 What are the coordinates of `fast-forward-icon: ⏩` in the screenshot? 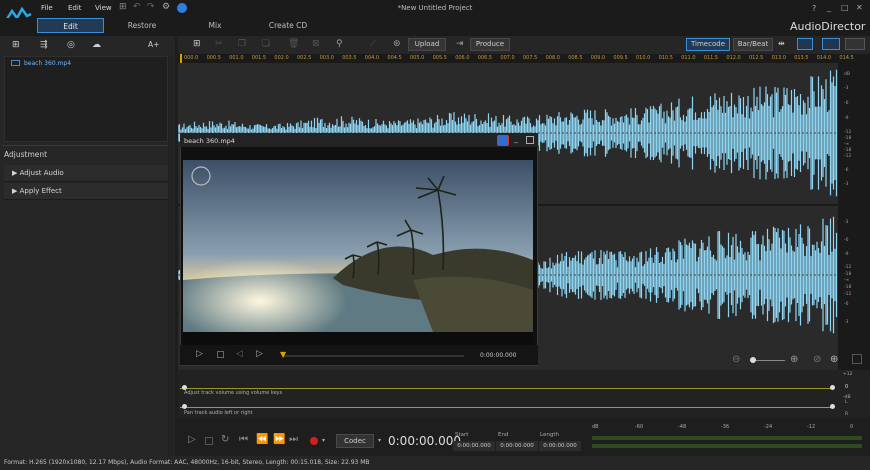 It's located at (279, 439).